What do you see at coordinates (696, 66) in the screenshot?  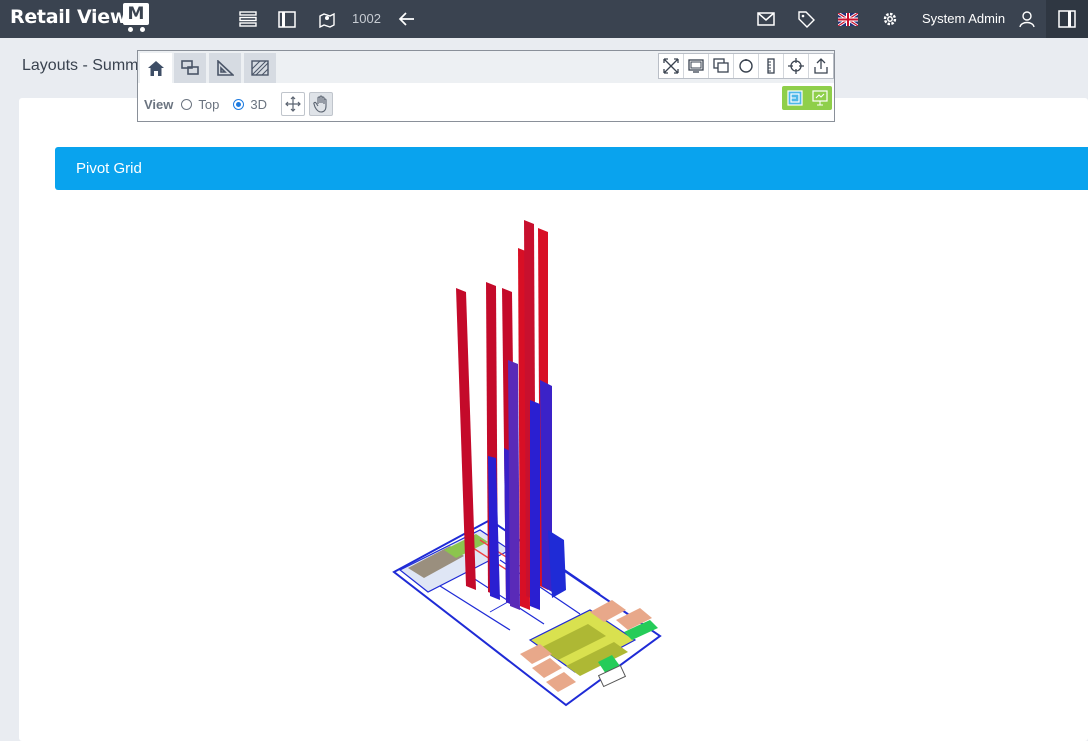 I see `monitor-icon` at bounding box center [696, 66].